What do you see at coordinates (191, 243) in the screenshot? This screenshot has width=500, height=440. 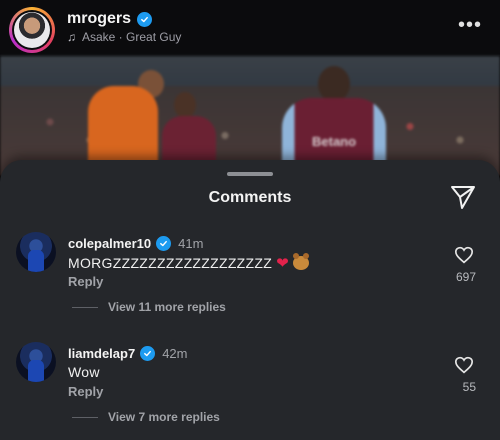 I see `comment-time: 41m` at bounding box center [191, 243].